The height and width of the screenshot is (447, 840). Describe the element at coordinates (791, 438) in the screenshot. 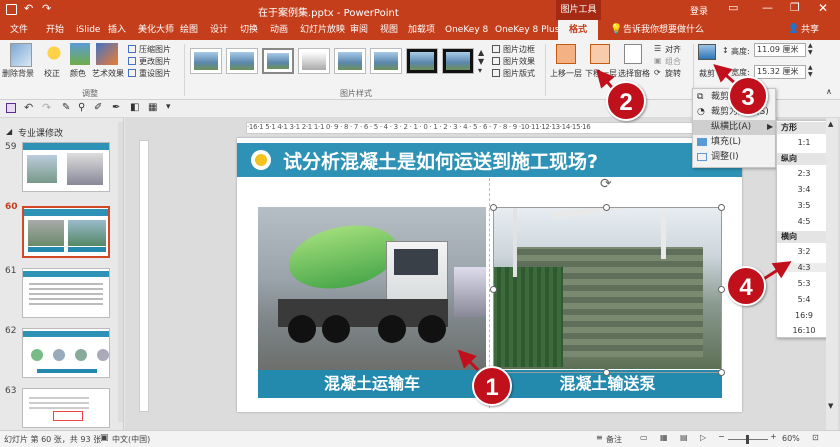

I see `zoom-level: 60%` at that location.